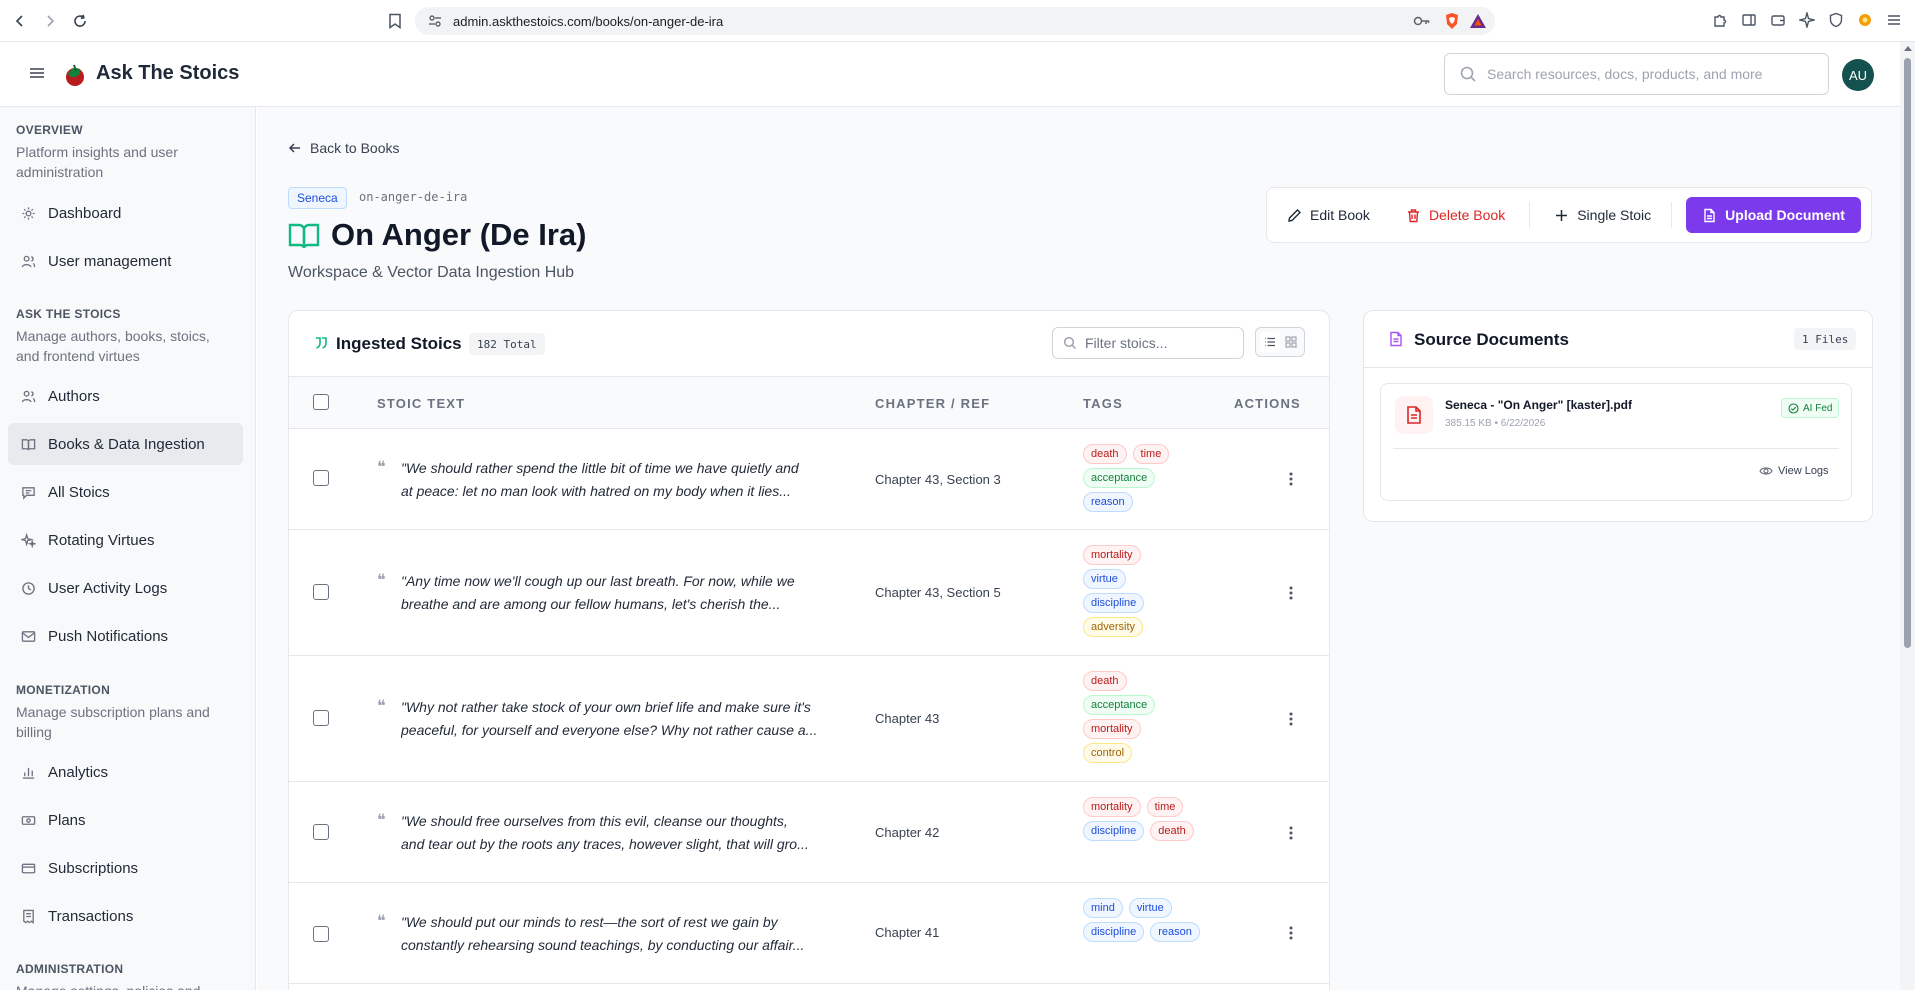  What do you see at coordinates (1865, 20) in the screenshot?
I see `leo-ai-icon` at bounding box center [1865, 20].